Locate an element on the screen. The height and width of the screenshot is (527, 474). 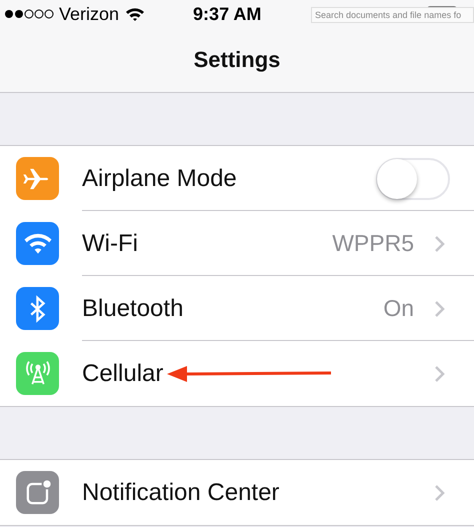
settings-row: Airplane Mode is located at coordinates (237, 178).